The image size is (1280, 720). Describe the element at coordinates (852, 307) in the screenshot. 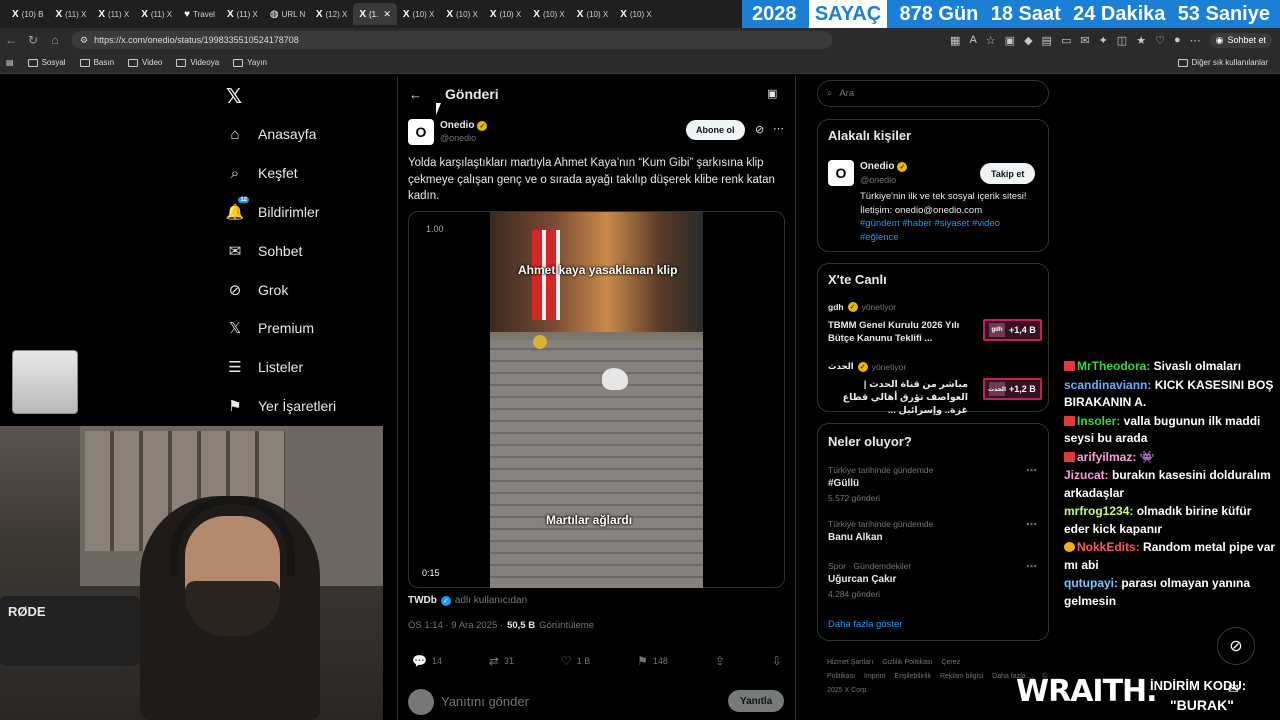

I see `verified-badge-icon: ✓` at that location.